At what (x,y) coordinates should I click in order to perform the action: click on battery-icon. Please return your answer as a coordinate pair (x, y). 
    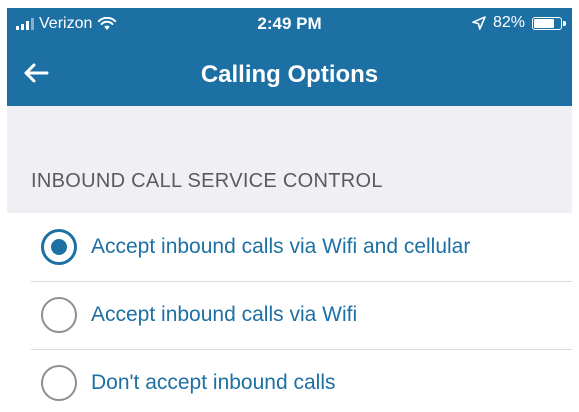
    Looking at the image, I should click on (549, 23).